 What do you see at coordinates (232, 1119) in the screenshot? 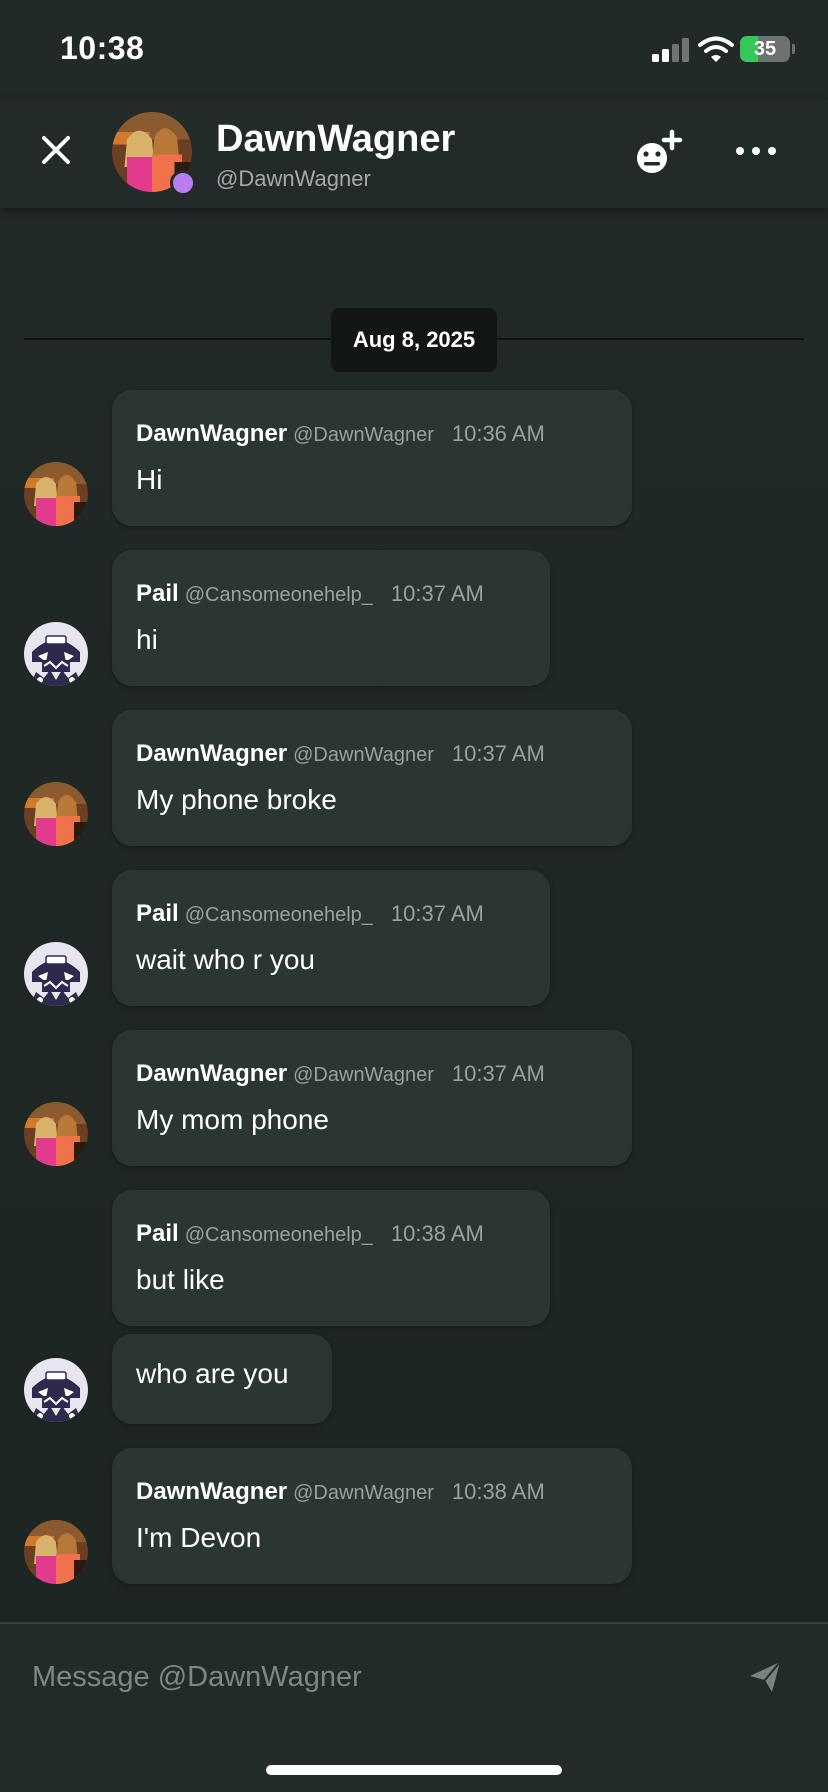
I see `message-text: My mom phone` at bounding box center [232, 1119].